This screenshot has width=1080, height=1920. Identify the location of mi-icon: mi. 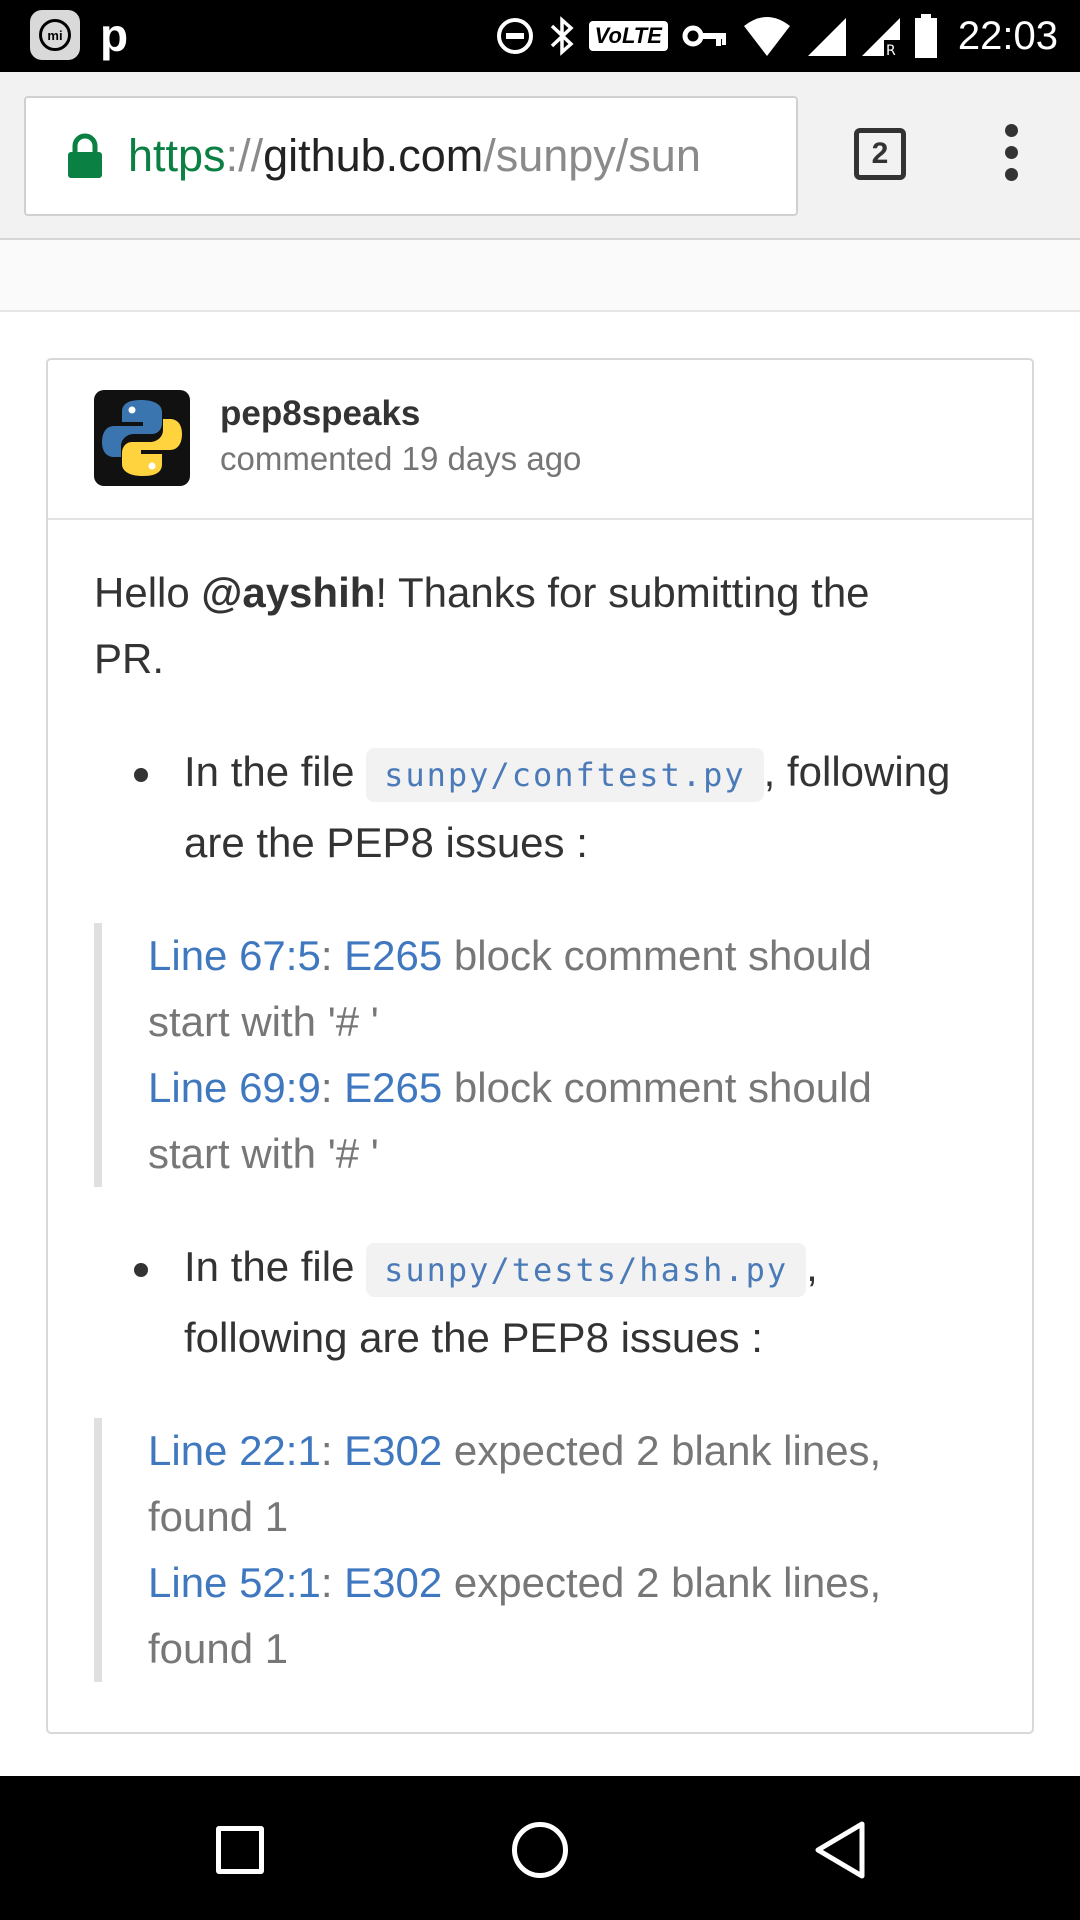
(55, 35).